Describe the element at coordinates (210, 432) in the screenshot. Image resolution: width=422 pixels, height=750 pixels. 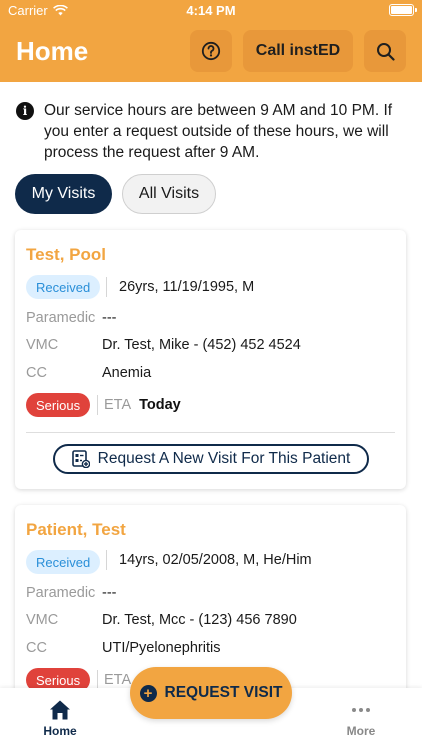
I see `divider` at that location.